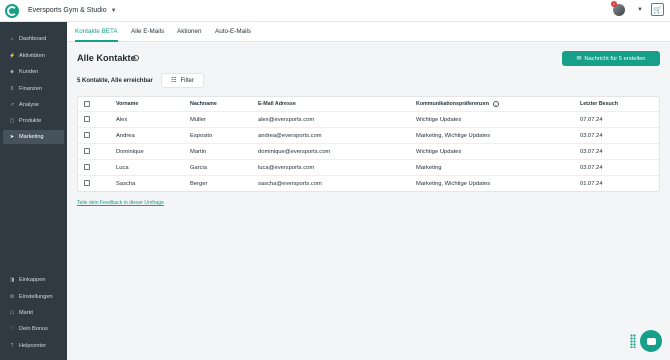 The height and width of the screenshot is (360, 670). I want to click on sidebar-item-finanzen: € Finanzen, so click(33, 89).